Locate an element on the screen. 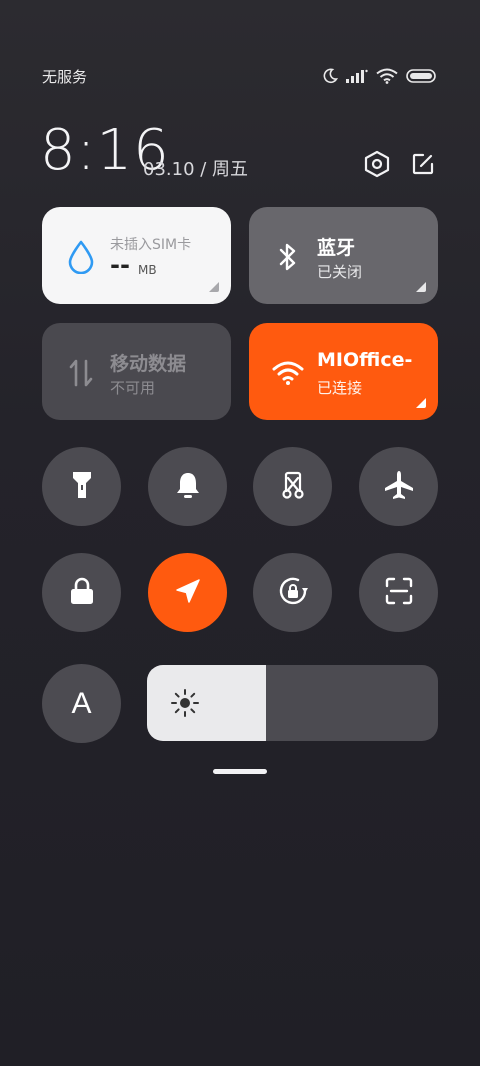  wifi-status: 已连接 is located at coordinates (340, 388).